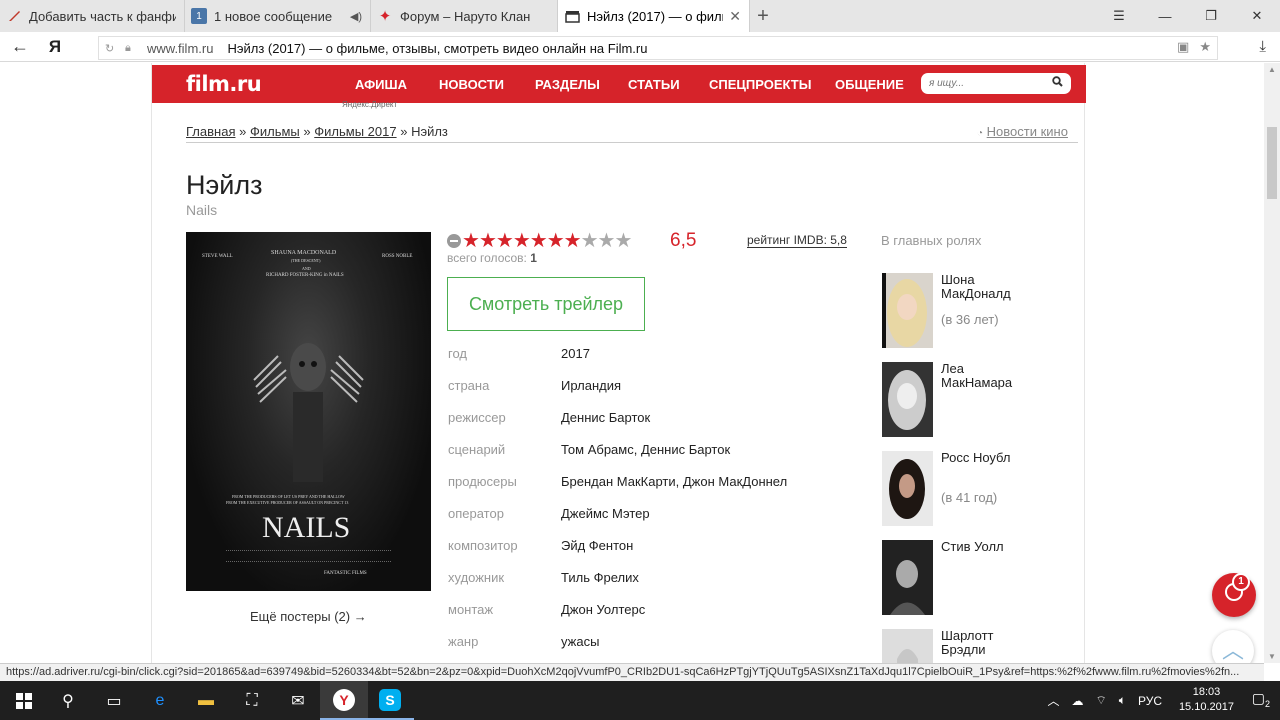  I want to click on clock: 18:03 15.10.2017, so click(1206, 700).